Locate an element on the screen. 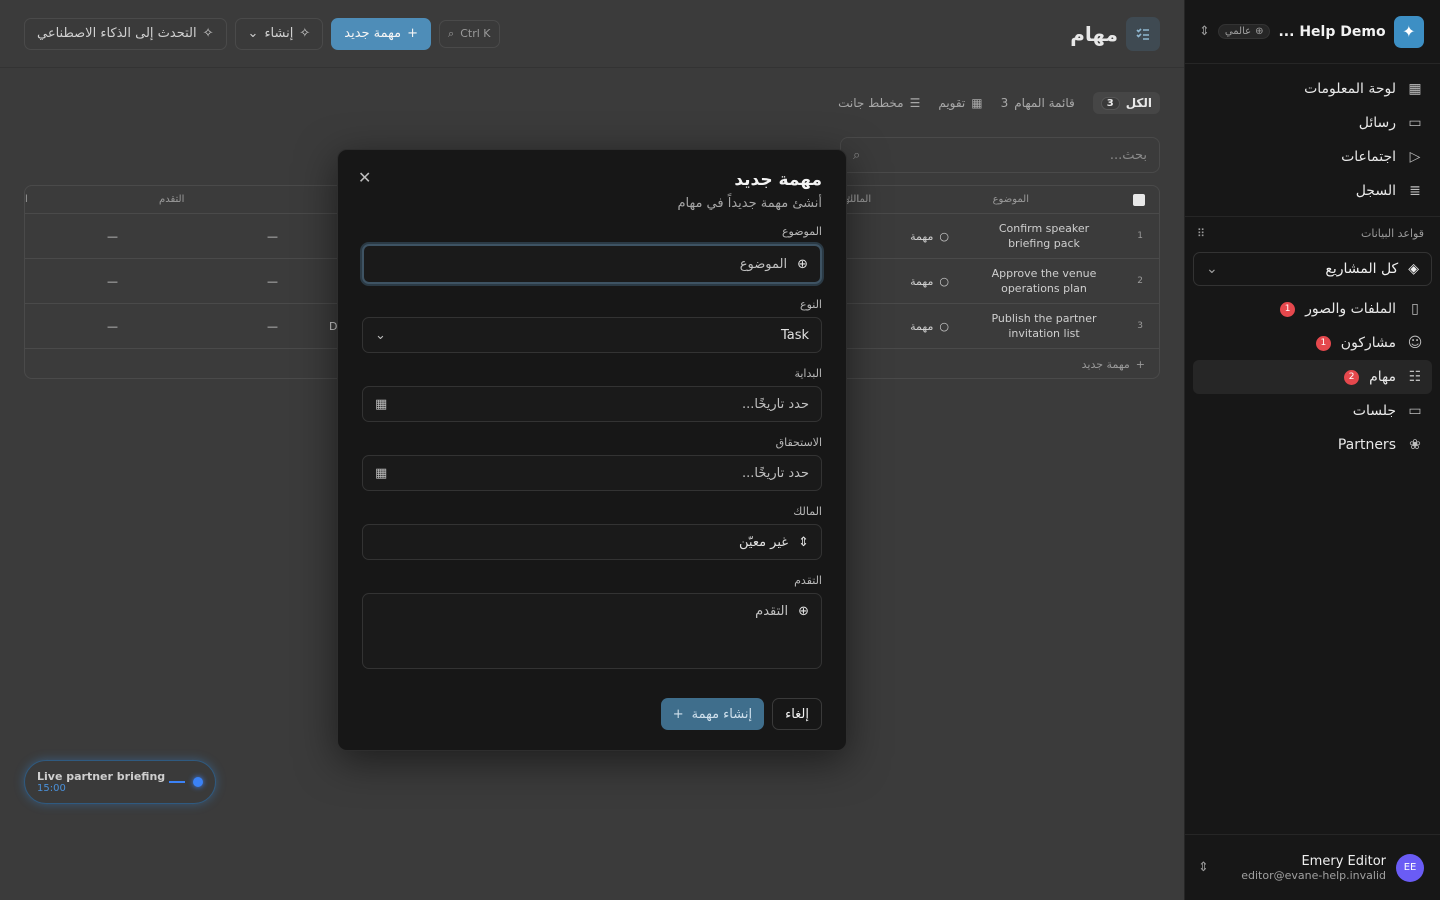  cancel-button: إلغاء is located at coordinates (797, 714).